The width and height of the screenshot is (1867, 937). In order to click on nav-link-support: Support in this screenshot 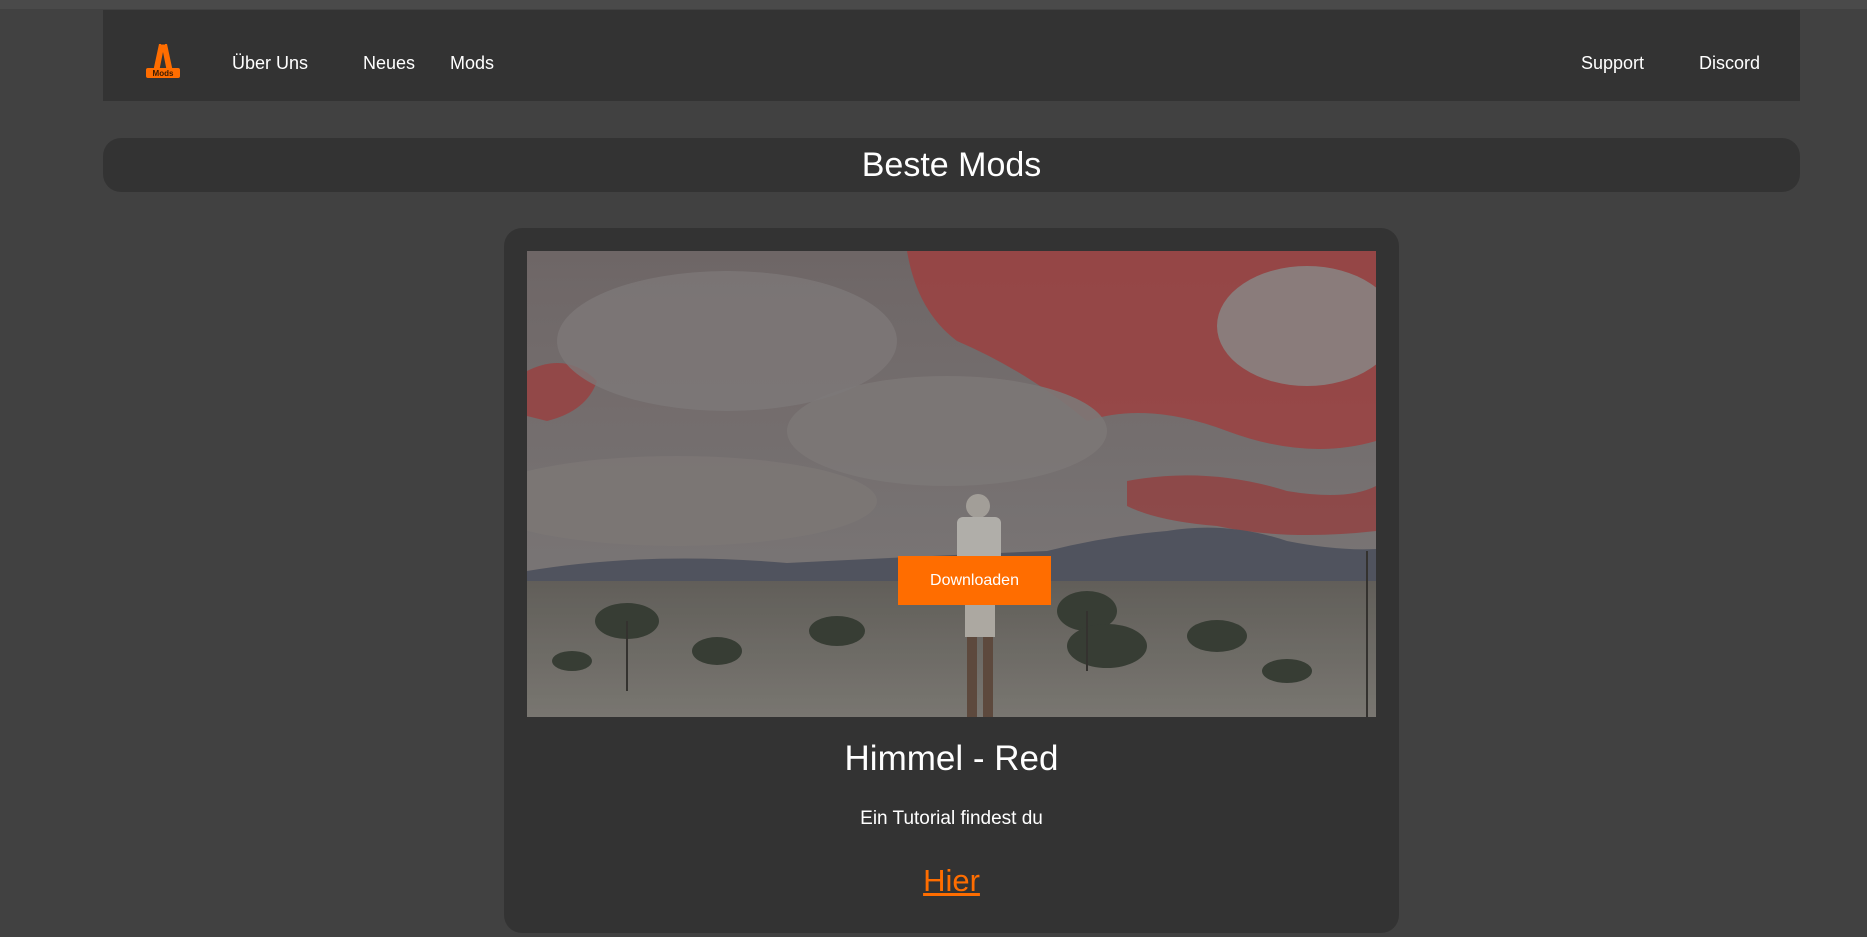, I will do `click(1612, 63)`.